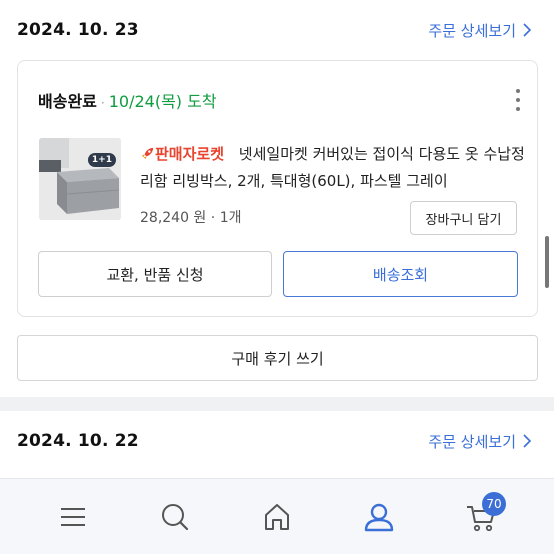  Describe the element at coordinates (463, 218) in the screenshot. I see `add-to-cart-button: 장바구니 담기` at that location.